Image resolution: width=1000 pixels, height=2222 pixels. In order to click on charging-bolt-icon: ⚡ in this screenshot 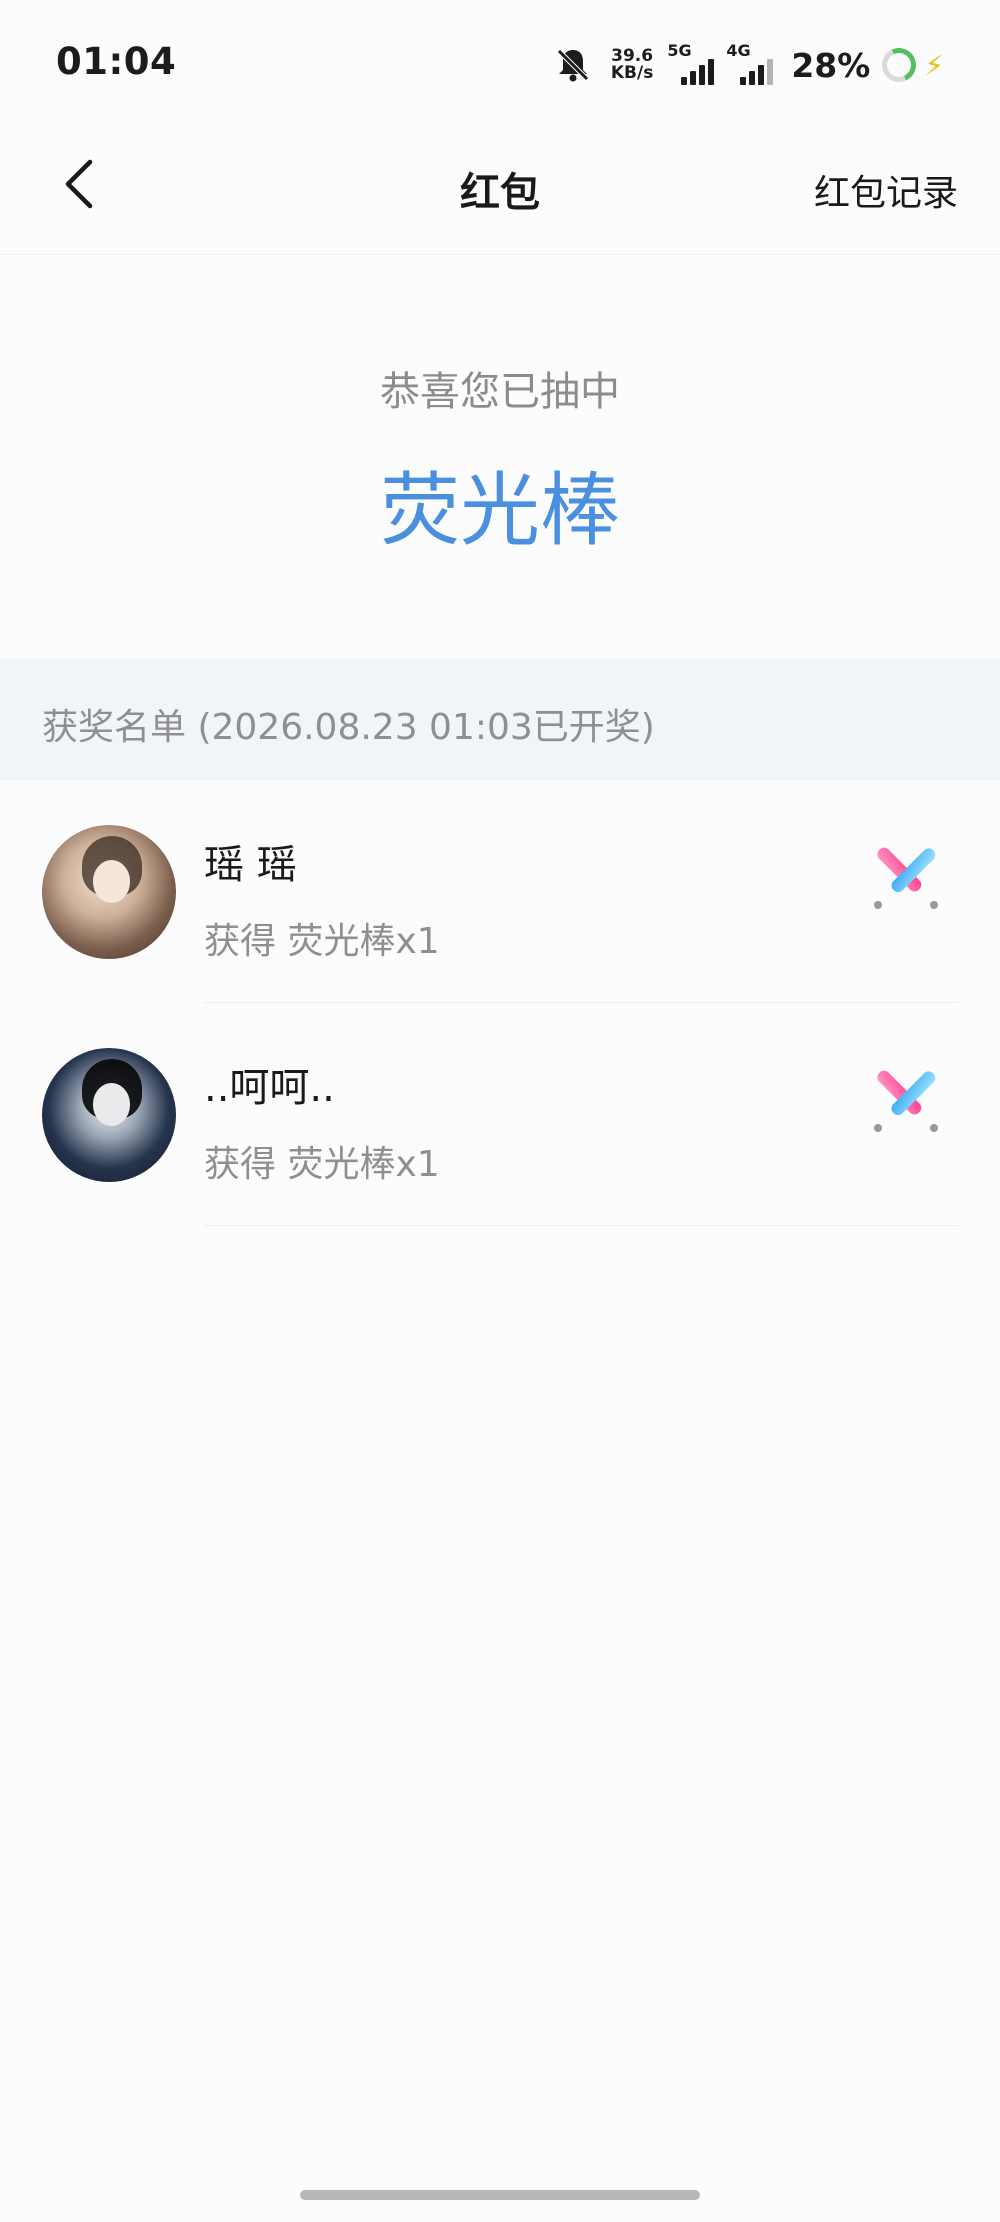, I will do `click(934, 65)`.